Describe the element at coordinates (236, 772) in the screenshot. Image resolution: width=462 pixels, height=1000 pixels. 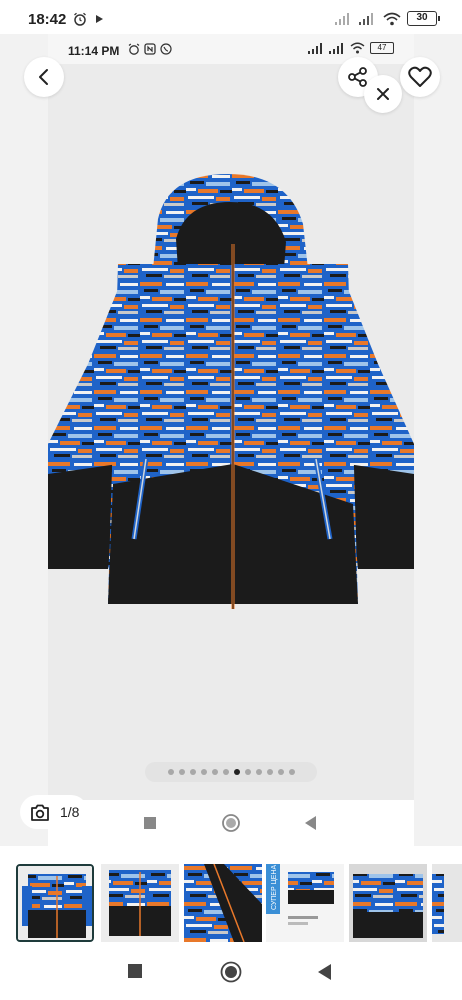
I see `pager-dot-active` at that location.